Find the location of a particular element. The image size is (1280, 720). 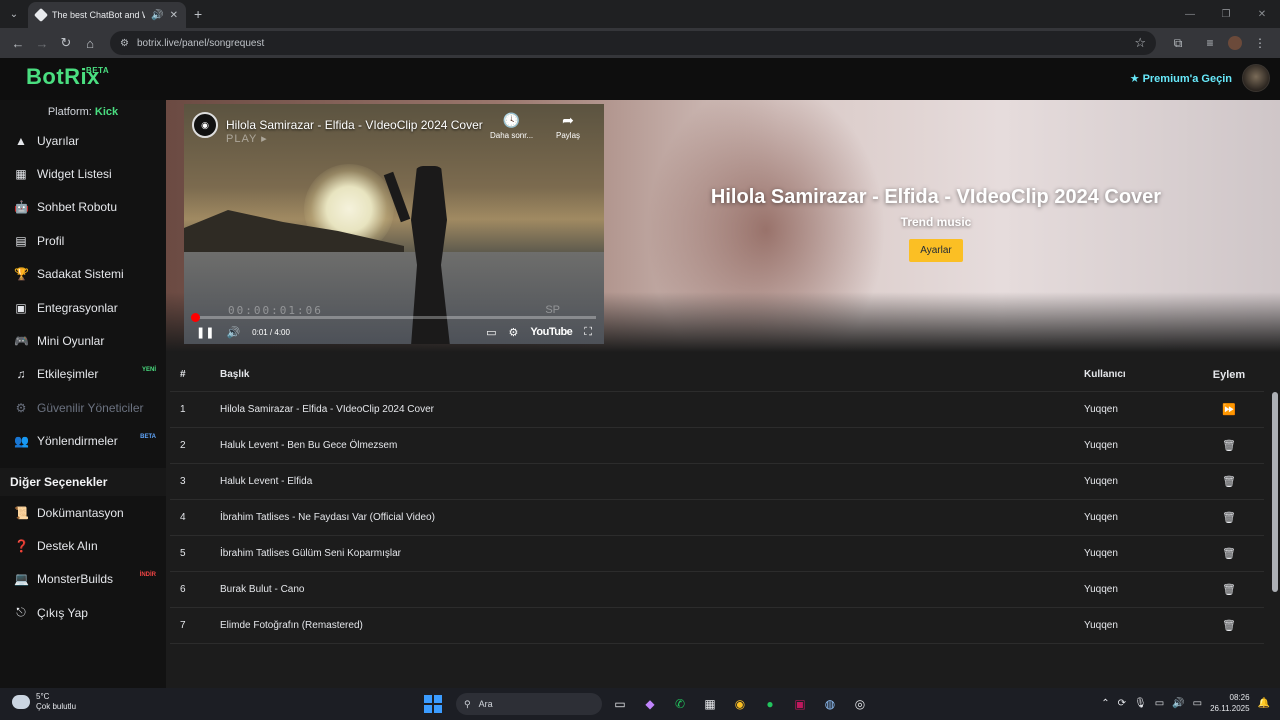

task-view-icon: ▭ is located at coordinates (620, 704).